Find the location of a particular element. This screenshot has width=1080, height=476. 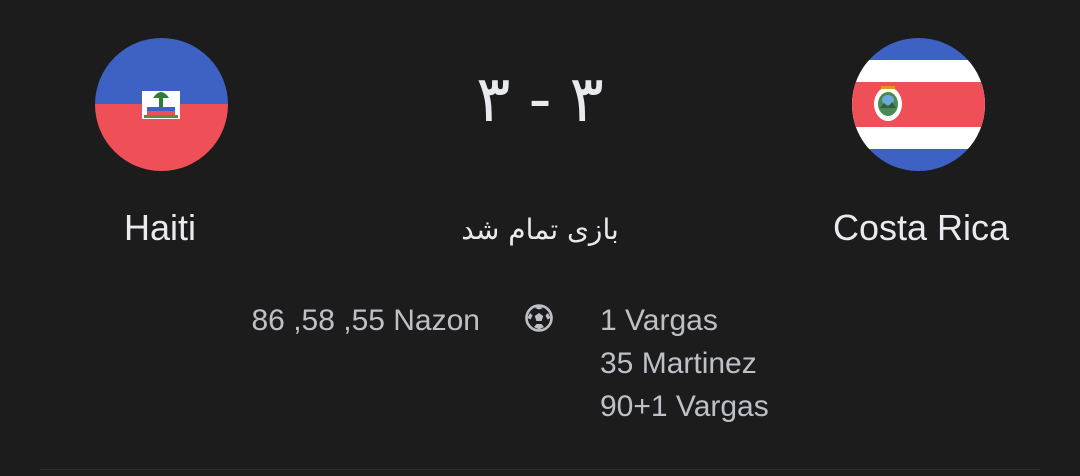

home-score: ۳ is located at coordinates (493, 100).